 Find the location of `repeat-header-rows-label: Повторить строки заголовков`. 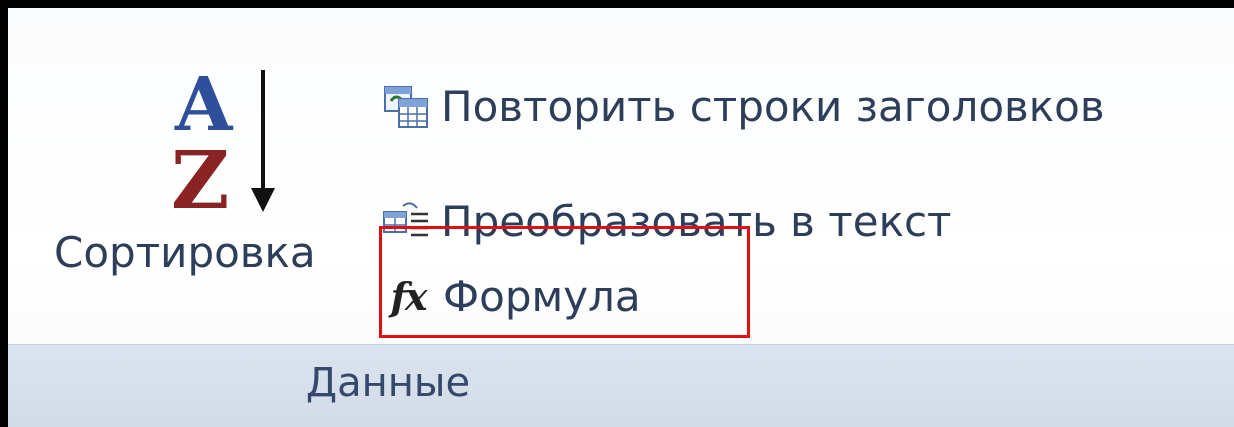

repeat-header-rows-label: Повторить строки заголовков is located at coordinates (773, 106).